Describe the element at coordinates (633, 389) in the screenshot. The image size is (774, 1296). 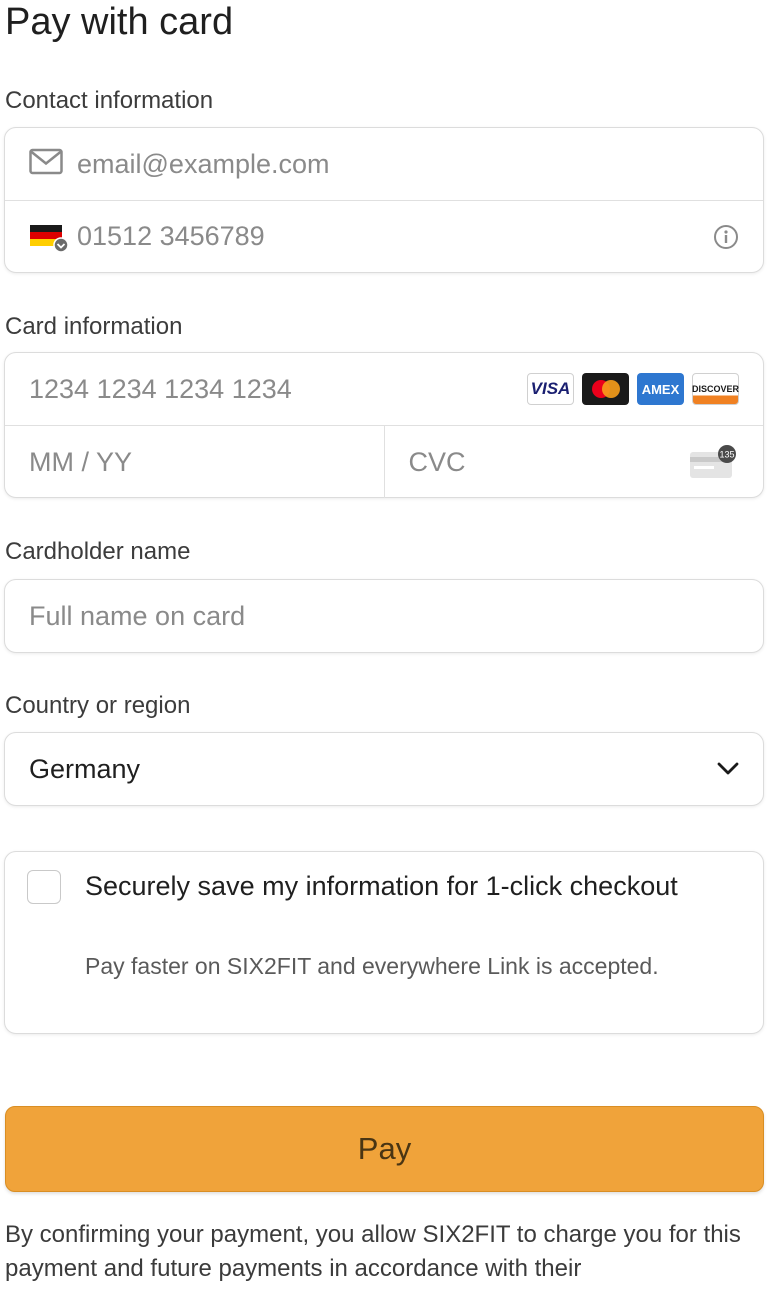
I see `card-brands: VISA AMEX DISCOVER` at that location.